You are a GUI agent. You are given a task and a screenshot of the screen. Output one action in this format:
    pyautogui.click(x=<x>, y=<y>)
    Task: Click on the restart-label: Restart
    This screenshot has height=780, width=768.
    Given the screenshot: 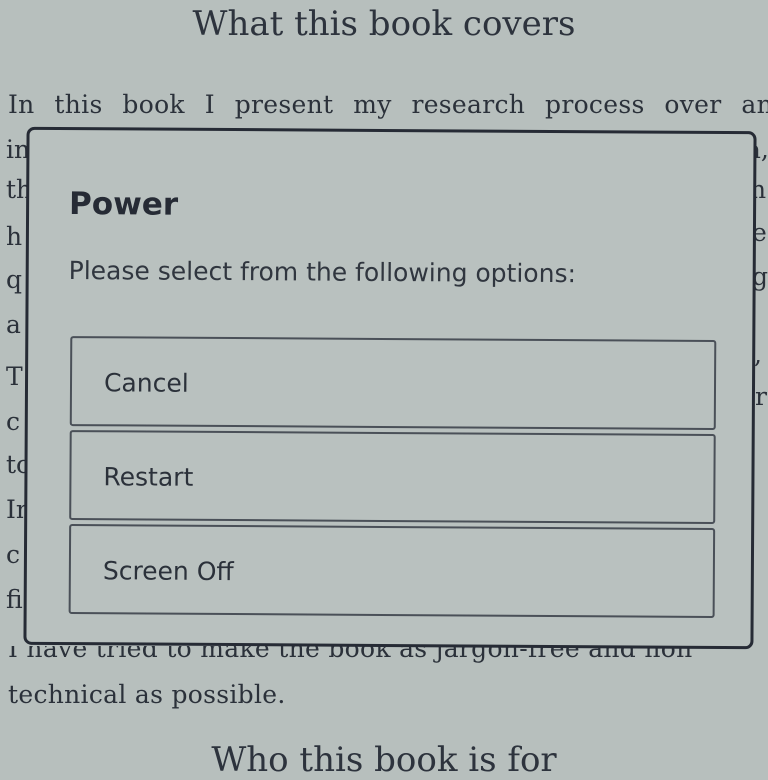 What is the action you would take?
    pyautogui.click(x=148, y=477)
    